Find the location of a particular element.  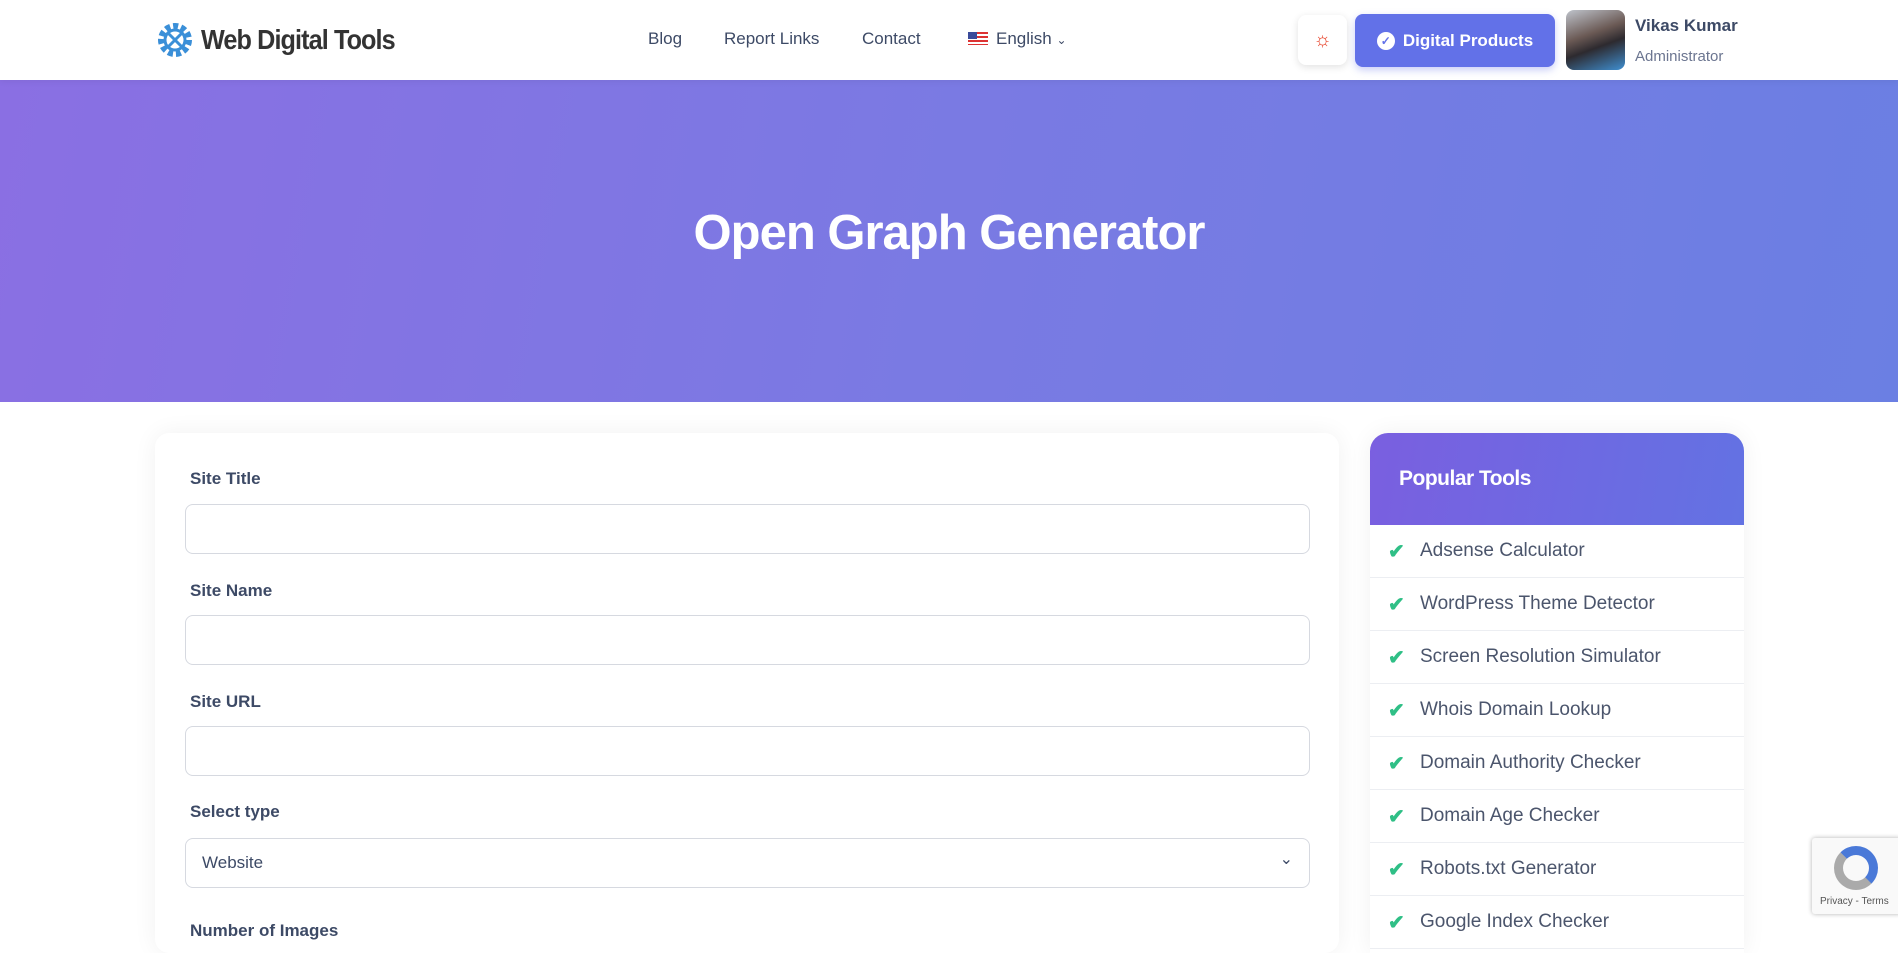

sidebar-item-label: Whois Domain Lookup is located at coordinates (1516, 709).